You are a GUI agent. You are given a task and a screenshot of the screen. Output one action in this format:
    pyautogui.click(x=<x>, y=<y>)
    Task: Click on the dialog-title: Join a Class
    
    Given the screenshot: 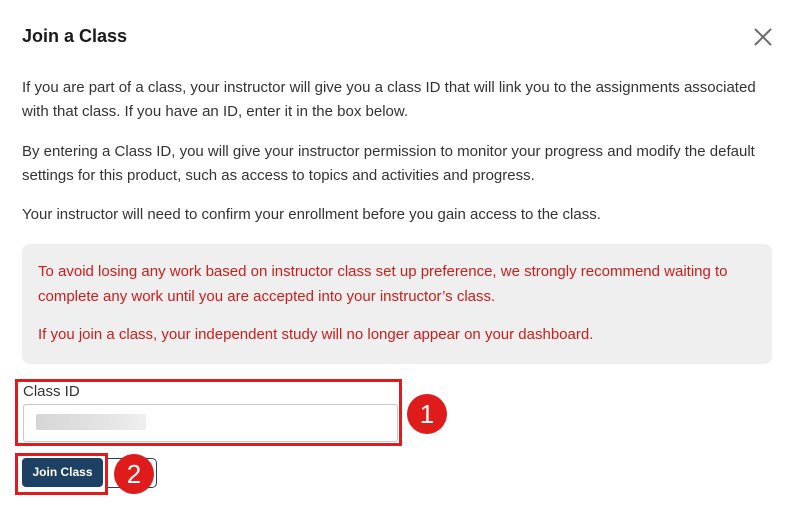 What is the action you would take?
    pyautogui.click(x=75, y=36)
    